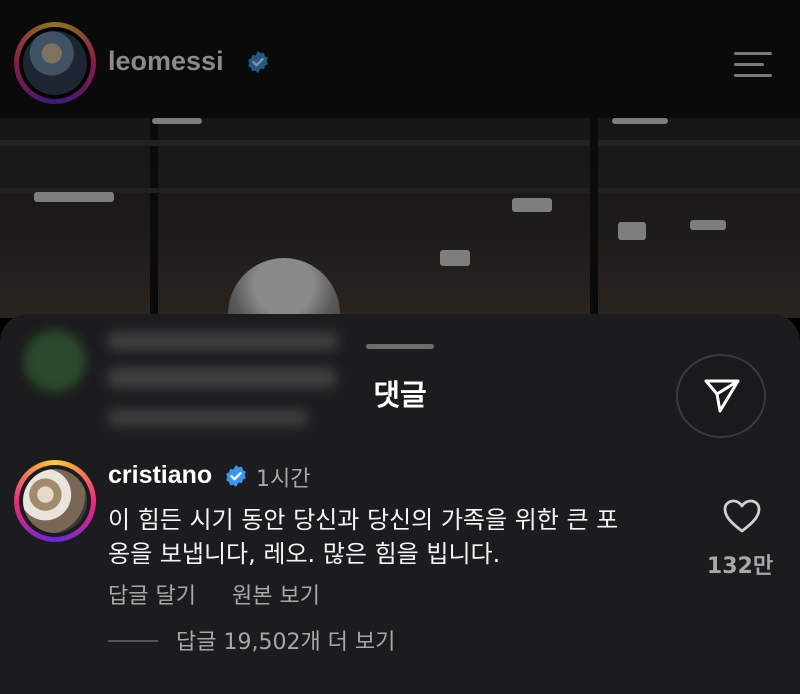  What do you see at coordinates (742, 516) in the screenshot?
I see `heart-icon` at bounding box center [742, 516].